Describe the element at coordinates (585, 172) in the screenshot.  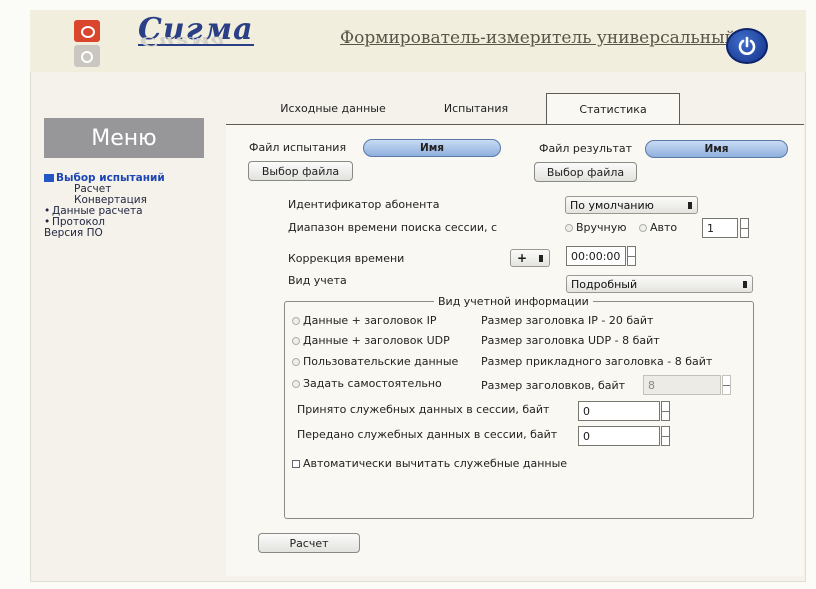
I see `choose-result-file-button: Выбор файла` at that location.